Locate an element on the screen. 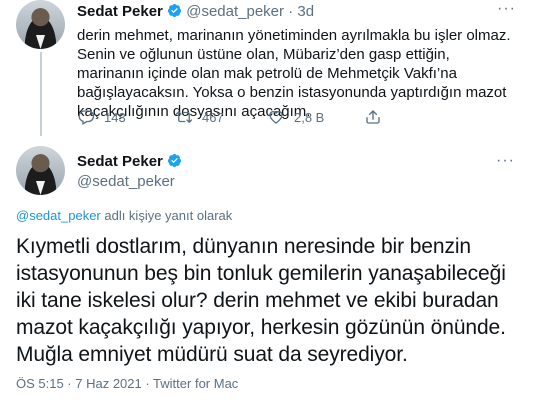 The width and height of the screenshot is (535, 406). thread-line is located at coordinates (41, 94).